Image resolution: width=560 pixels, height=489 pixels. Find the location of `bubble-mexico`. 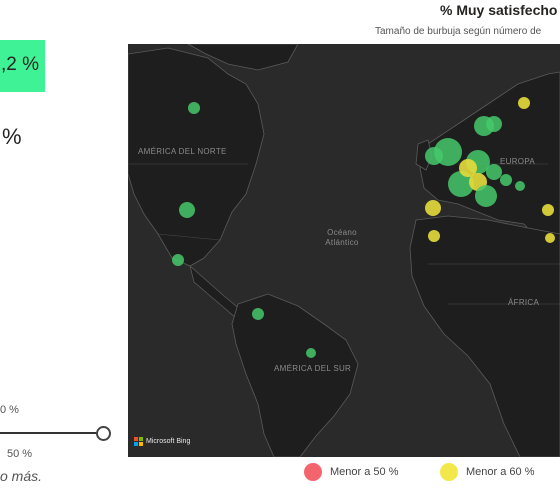

bubble-mexico is located at coordinates (178, 260).